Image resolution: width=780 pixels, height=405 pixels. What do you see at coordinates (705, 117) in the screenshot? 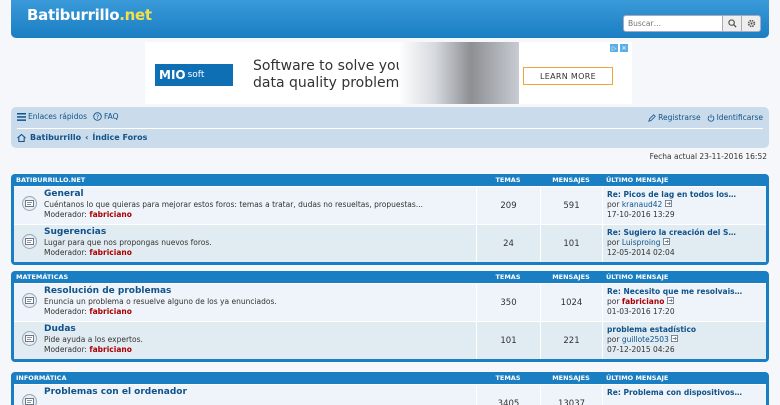
I see `nav-user-links: Registrarse Identificarse` at bounding box center [705, 117].